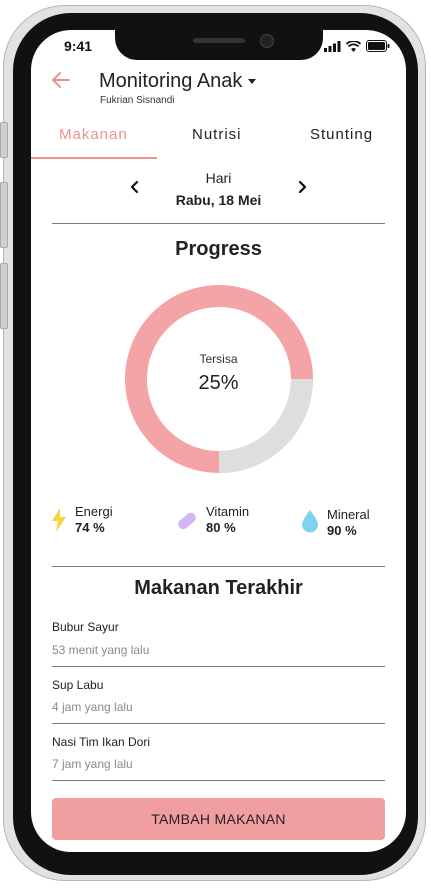 This screenshot has width=431, height=888. I want to click on status-time: 9:41, so click(78, 46).